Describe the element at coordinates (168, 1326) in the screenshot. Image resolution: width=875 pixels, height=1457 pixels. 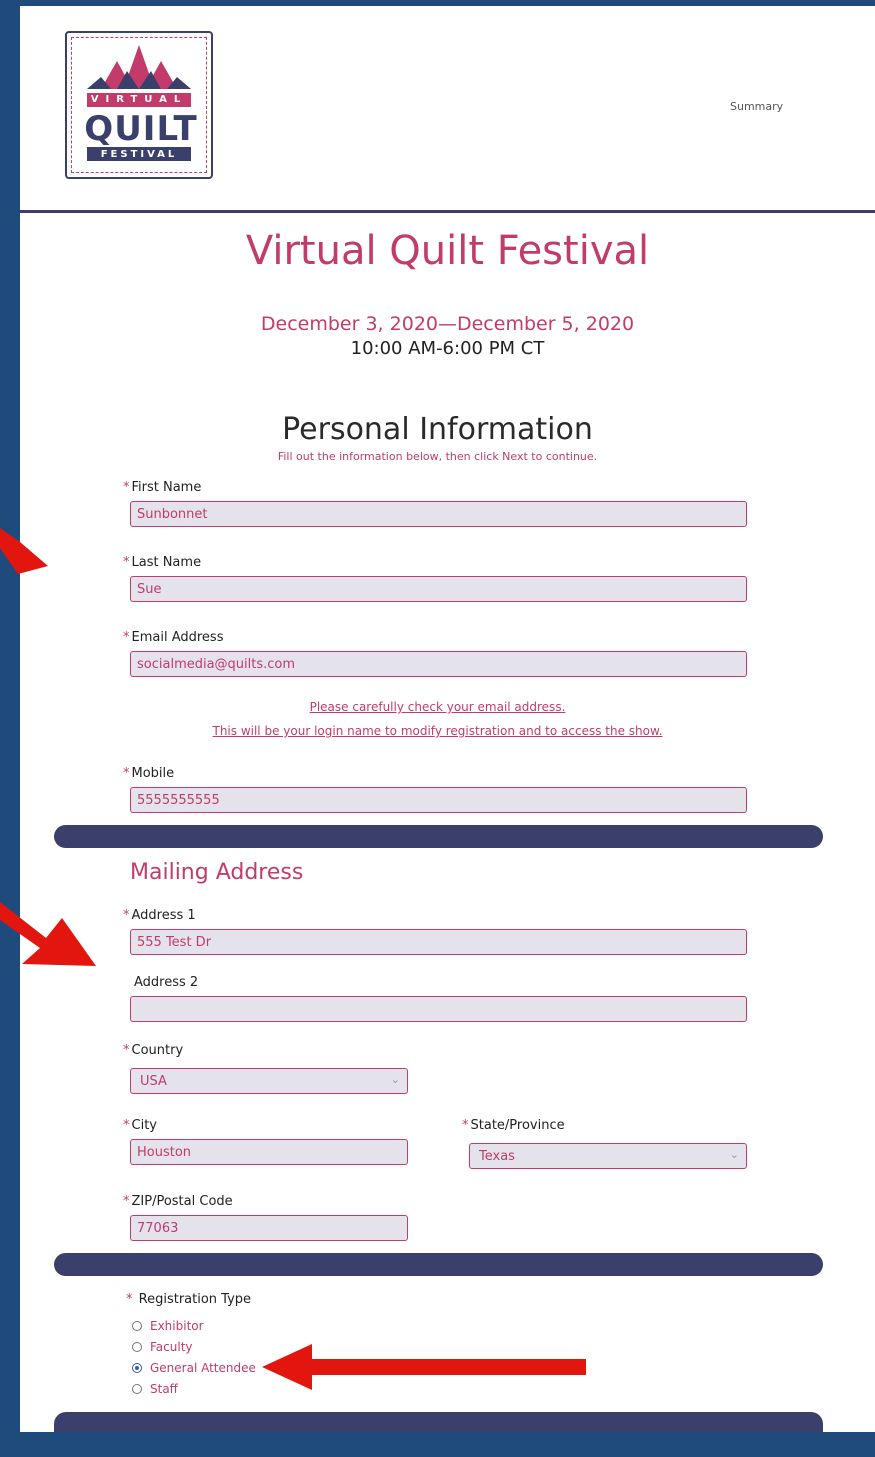
I see `radio-exhibitor: Exhibitor` at that location.